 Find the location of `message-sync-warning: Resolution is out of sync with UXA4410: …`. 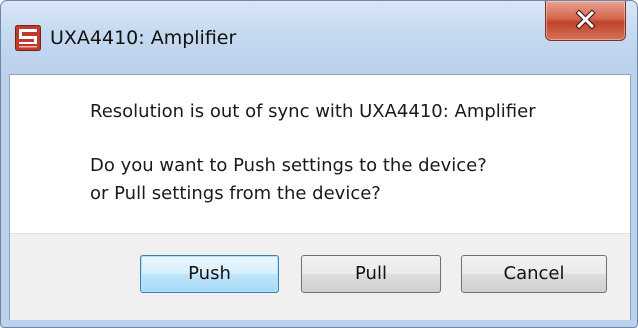

message-sync-warning: Resolution is out of sync with UXA4410: … is located at coordinates (313, 111).